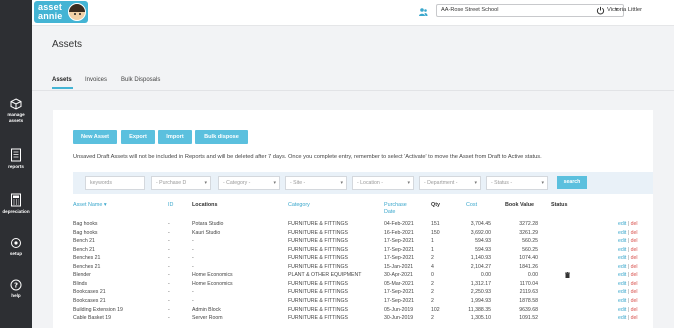  What do you see at coordinates (528, 224) in the screenshot?
I see `cell-book-value: 3272.28` at bounding box center [528, 224].